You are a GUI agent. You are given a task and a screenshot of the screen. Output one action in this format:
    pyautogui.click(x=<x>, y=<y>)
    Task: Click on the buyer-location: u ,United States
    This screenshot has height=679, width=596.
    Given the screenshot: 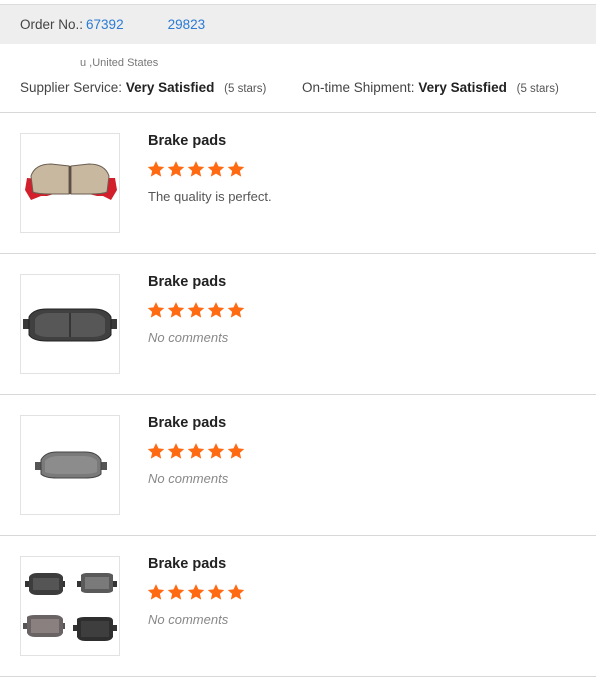 What is the action you would take?
    pyautogui.click(x=89, y=63)
    